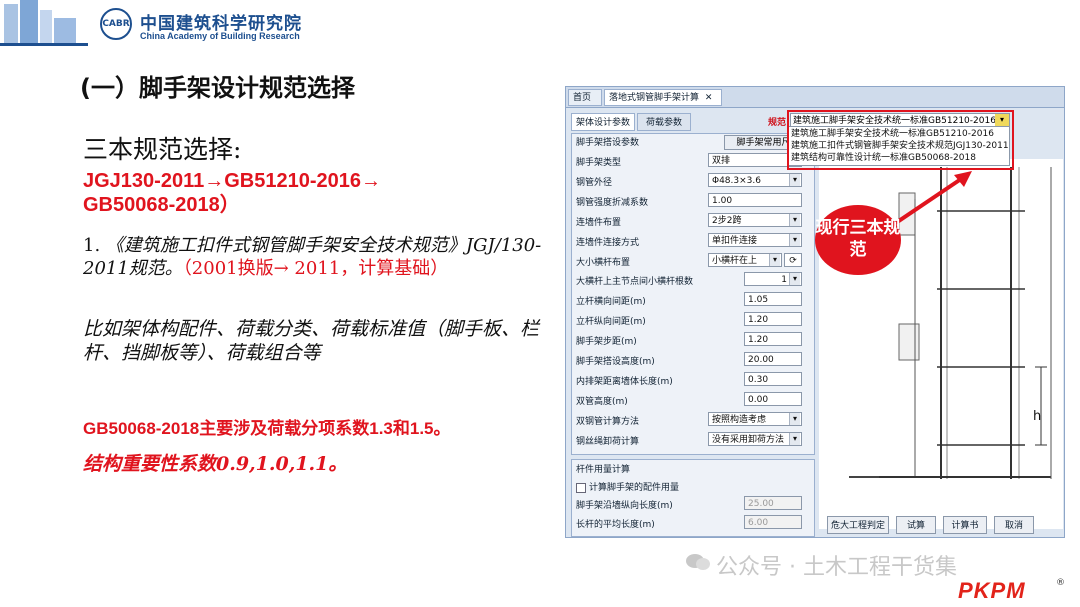 Image resolution: width=1080 pixels, height=607 pixels. I want to click on trial-calc-button: 试算, so click(916, 525).